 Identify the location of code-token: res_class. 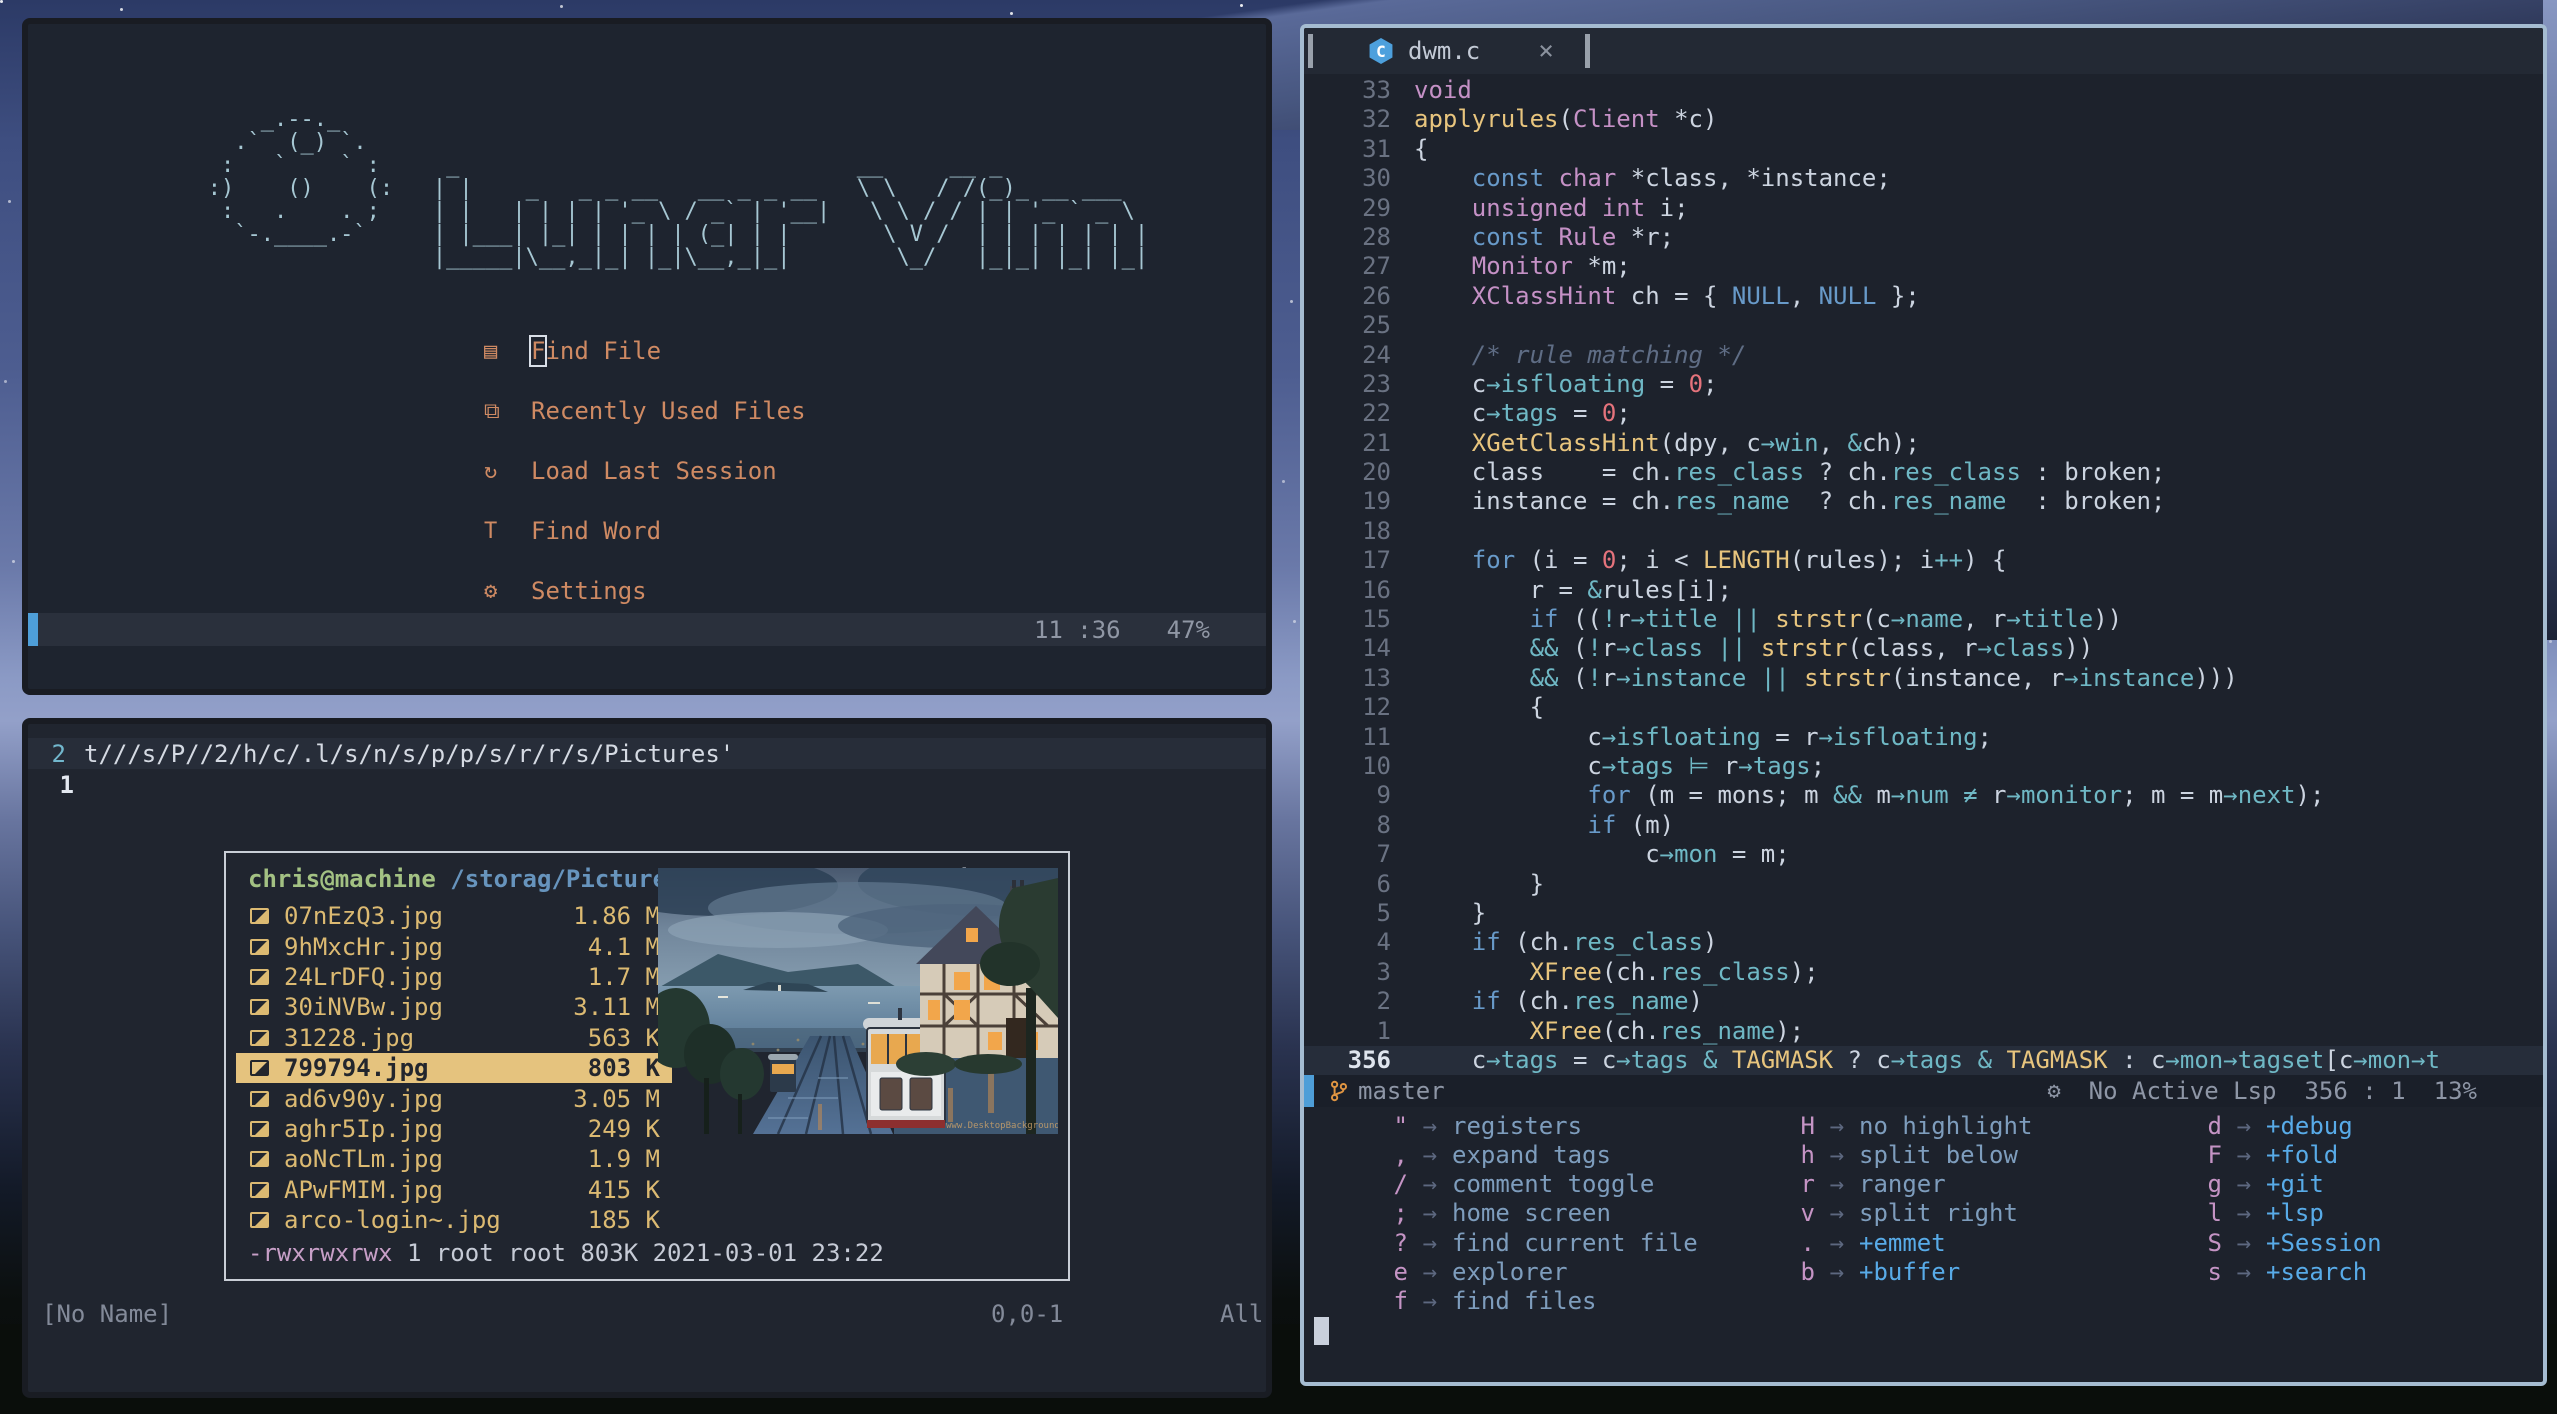
(1739, 472).